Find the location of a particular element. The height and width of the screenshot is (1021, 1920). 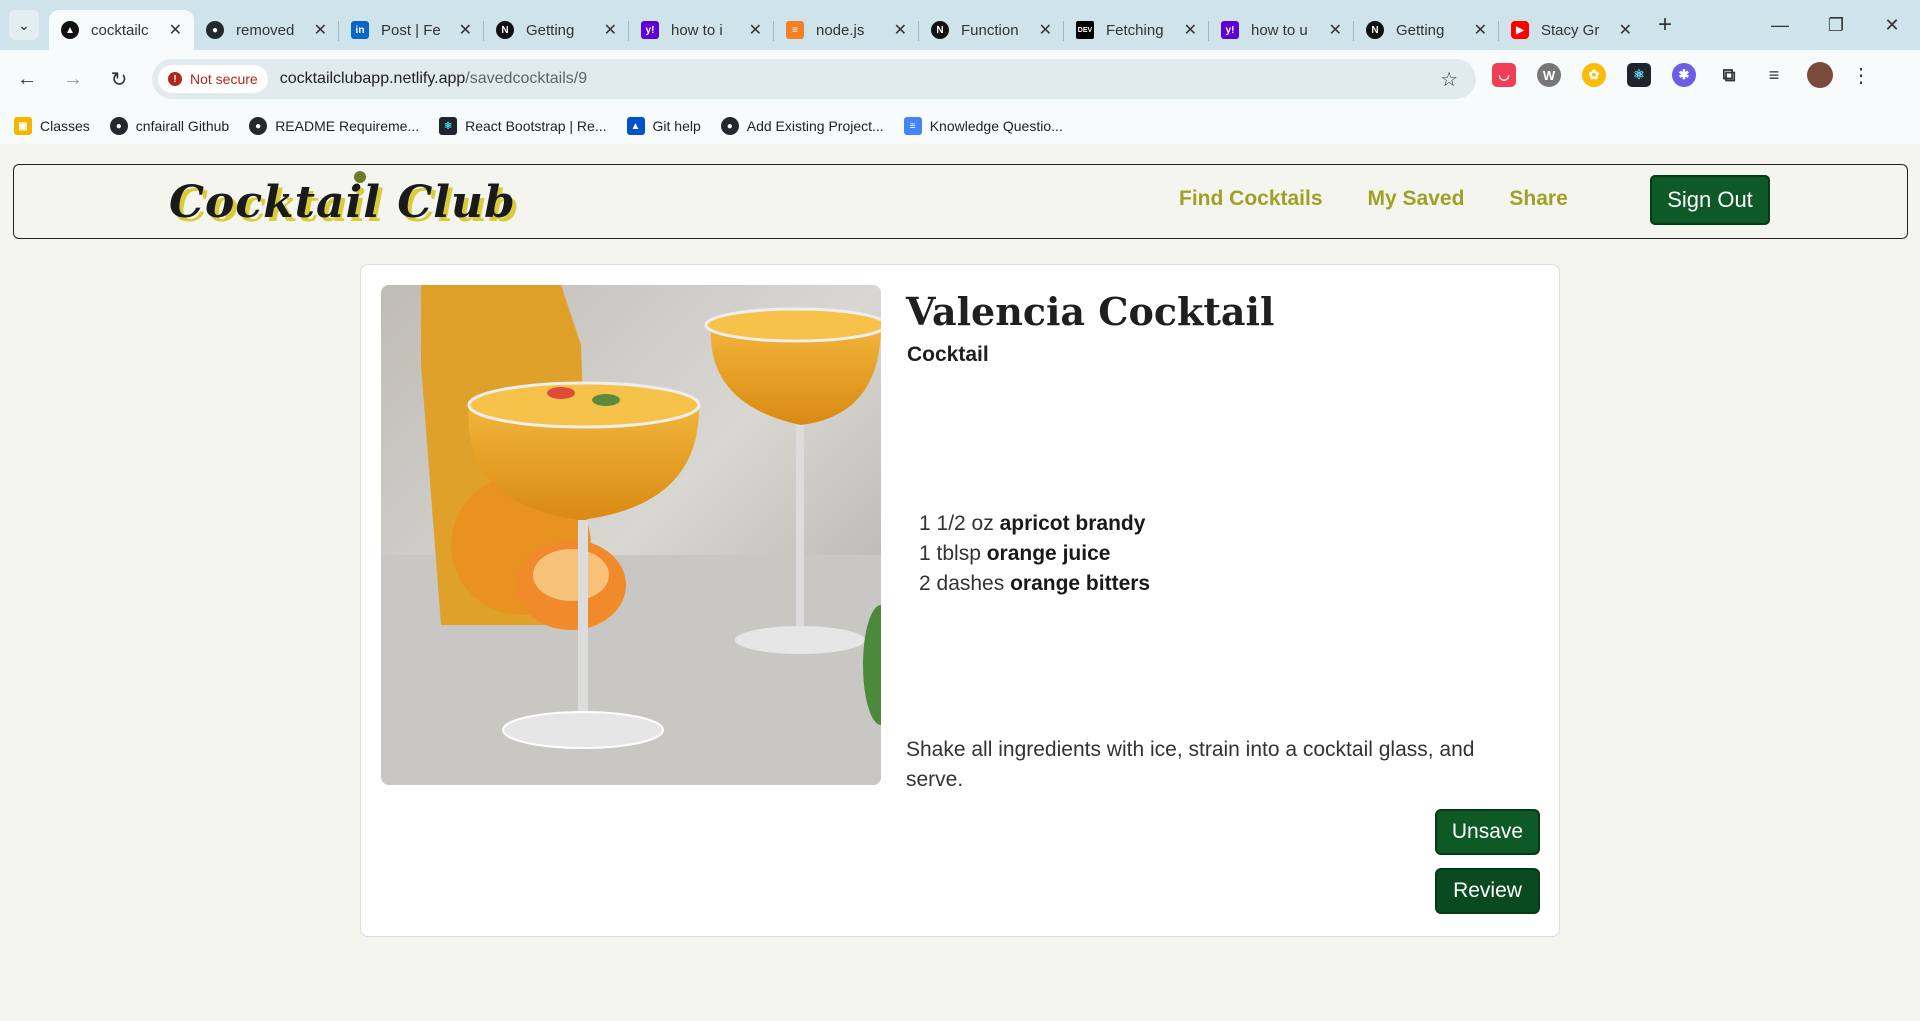

chevron-down-icon: ⌄ is located at coordinates (24, 24).